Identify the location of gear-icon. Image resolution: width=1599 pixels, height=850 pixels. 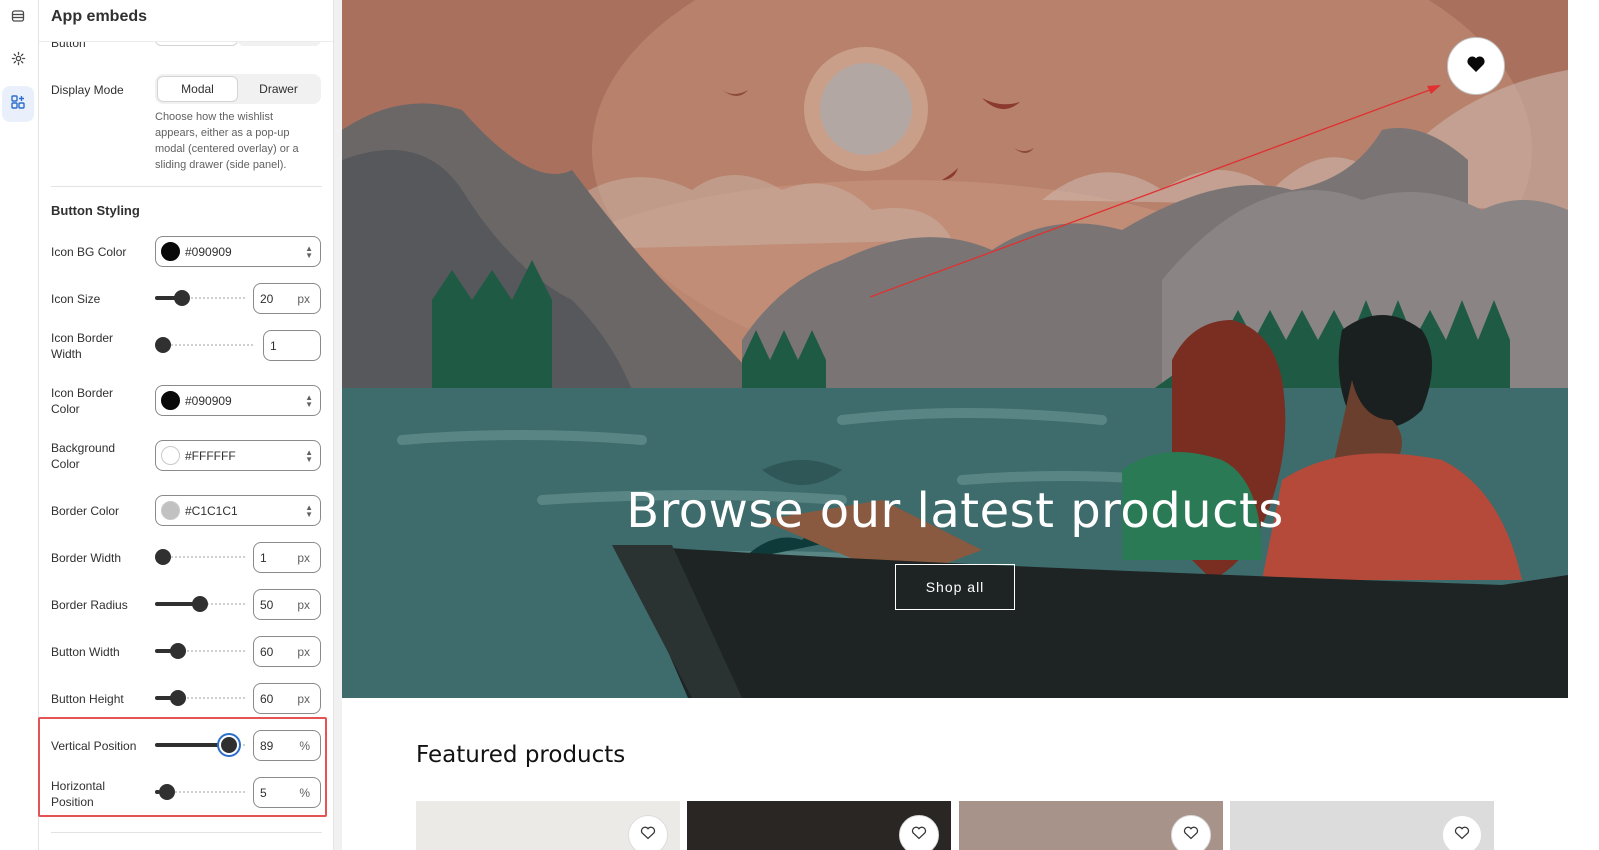
(18, 61).